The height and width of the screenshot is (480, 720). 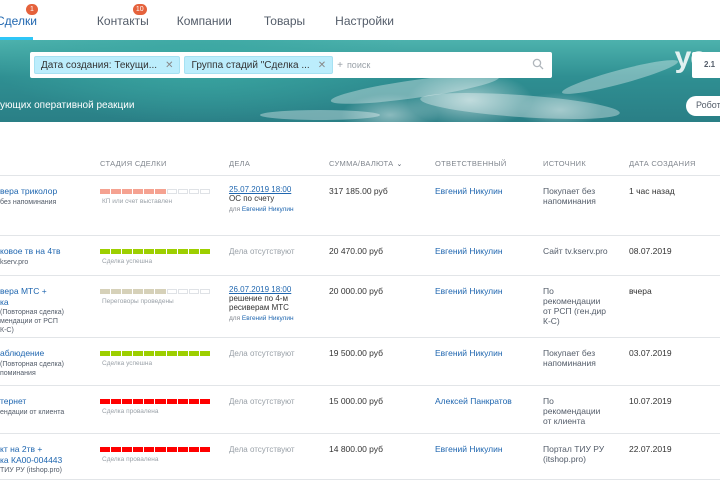 I want to click on nav-tab-deals: Сделки 1, so click(x=25, y=20).